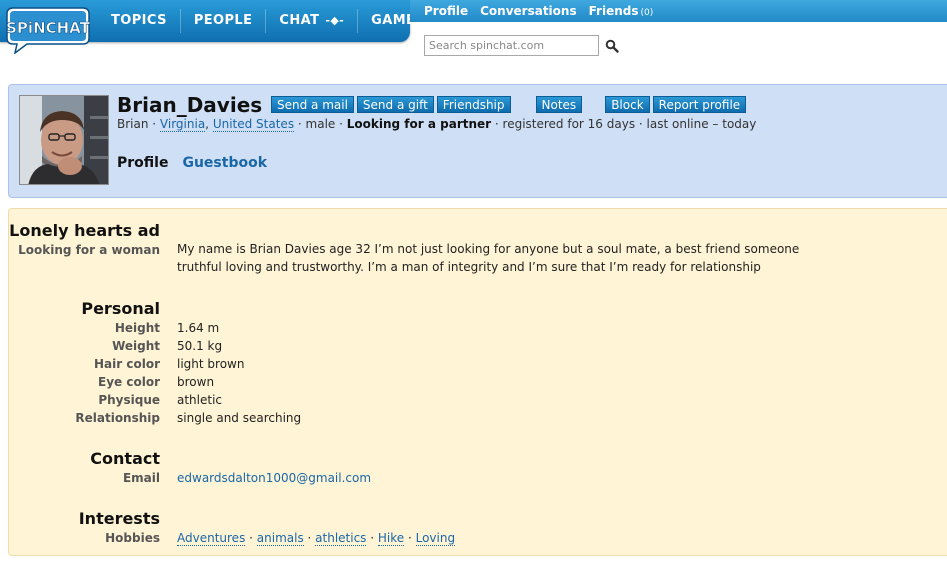  What do you see at coordinates (200, 400) in the screenshot?
I see `physique-value: athletic` at bounding box center [200, 400].